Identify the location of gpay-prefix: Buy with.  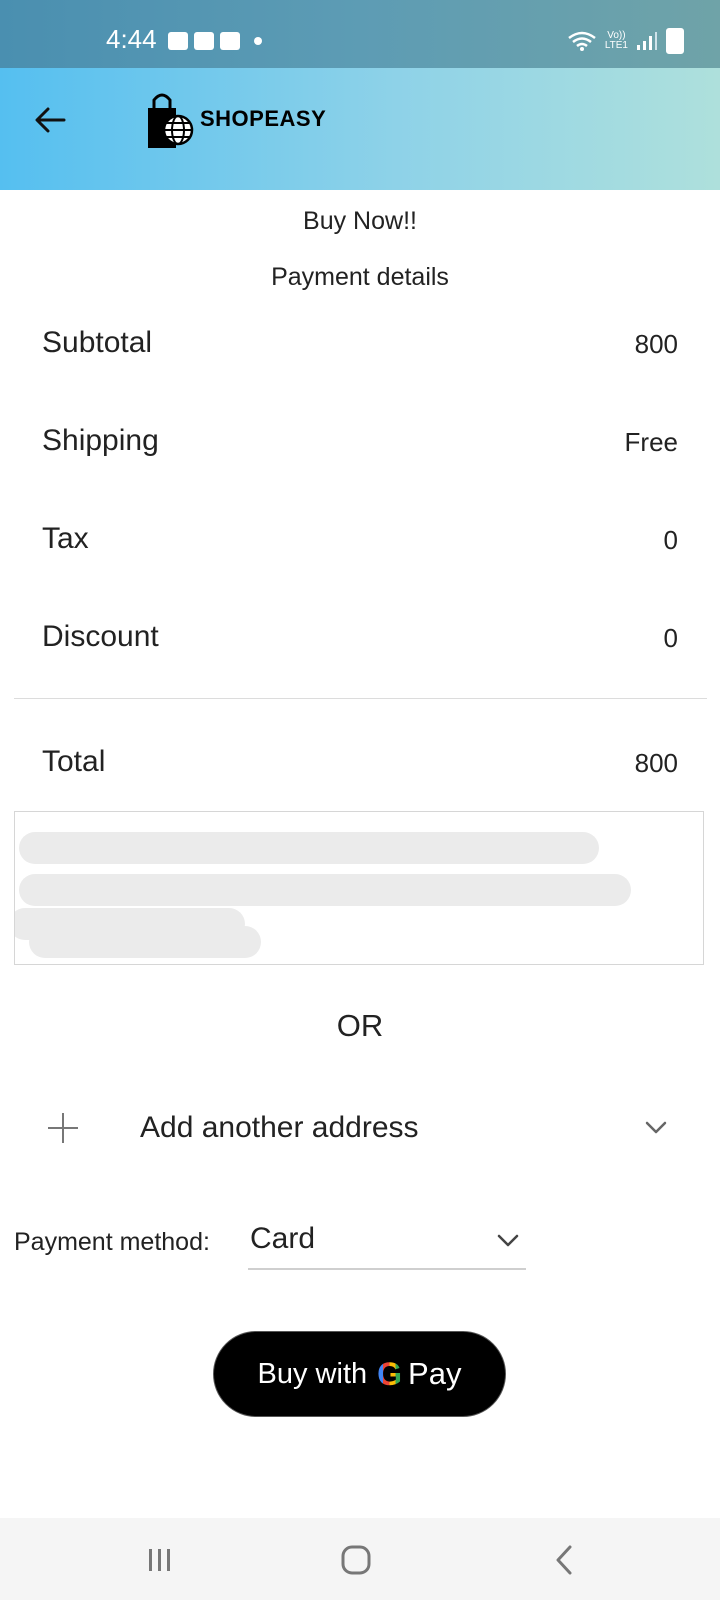
(312, 1373).